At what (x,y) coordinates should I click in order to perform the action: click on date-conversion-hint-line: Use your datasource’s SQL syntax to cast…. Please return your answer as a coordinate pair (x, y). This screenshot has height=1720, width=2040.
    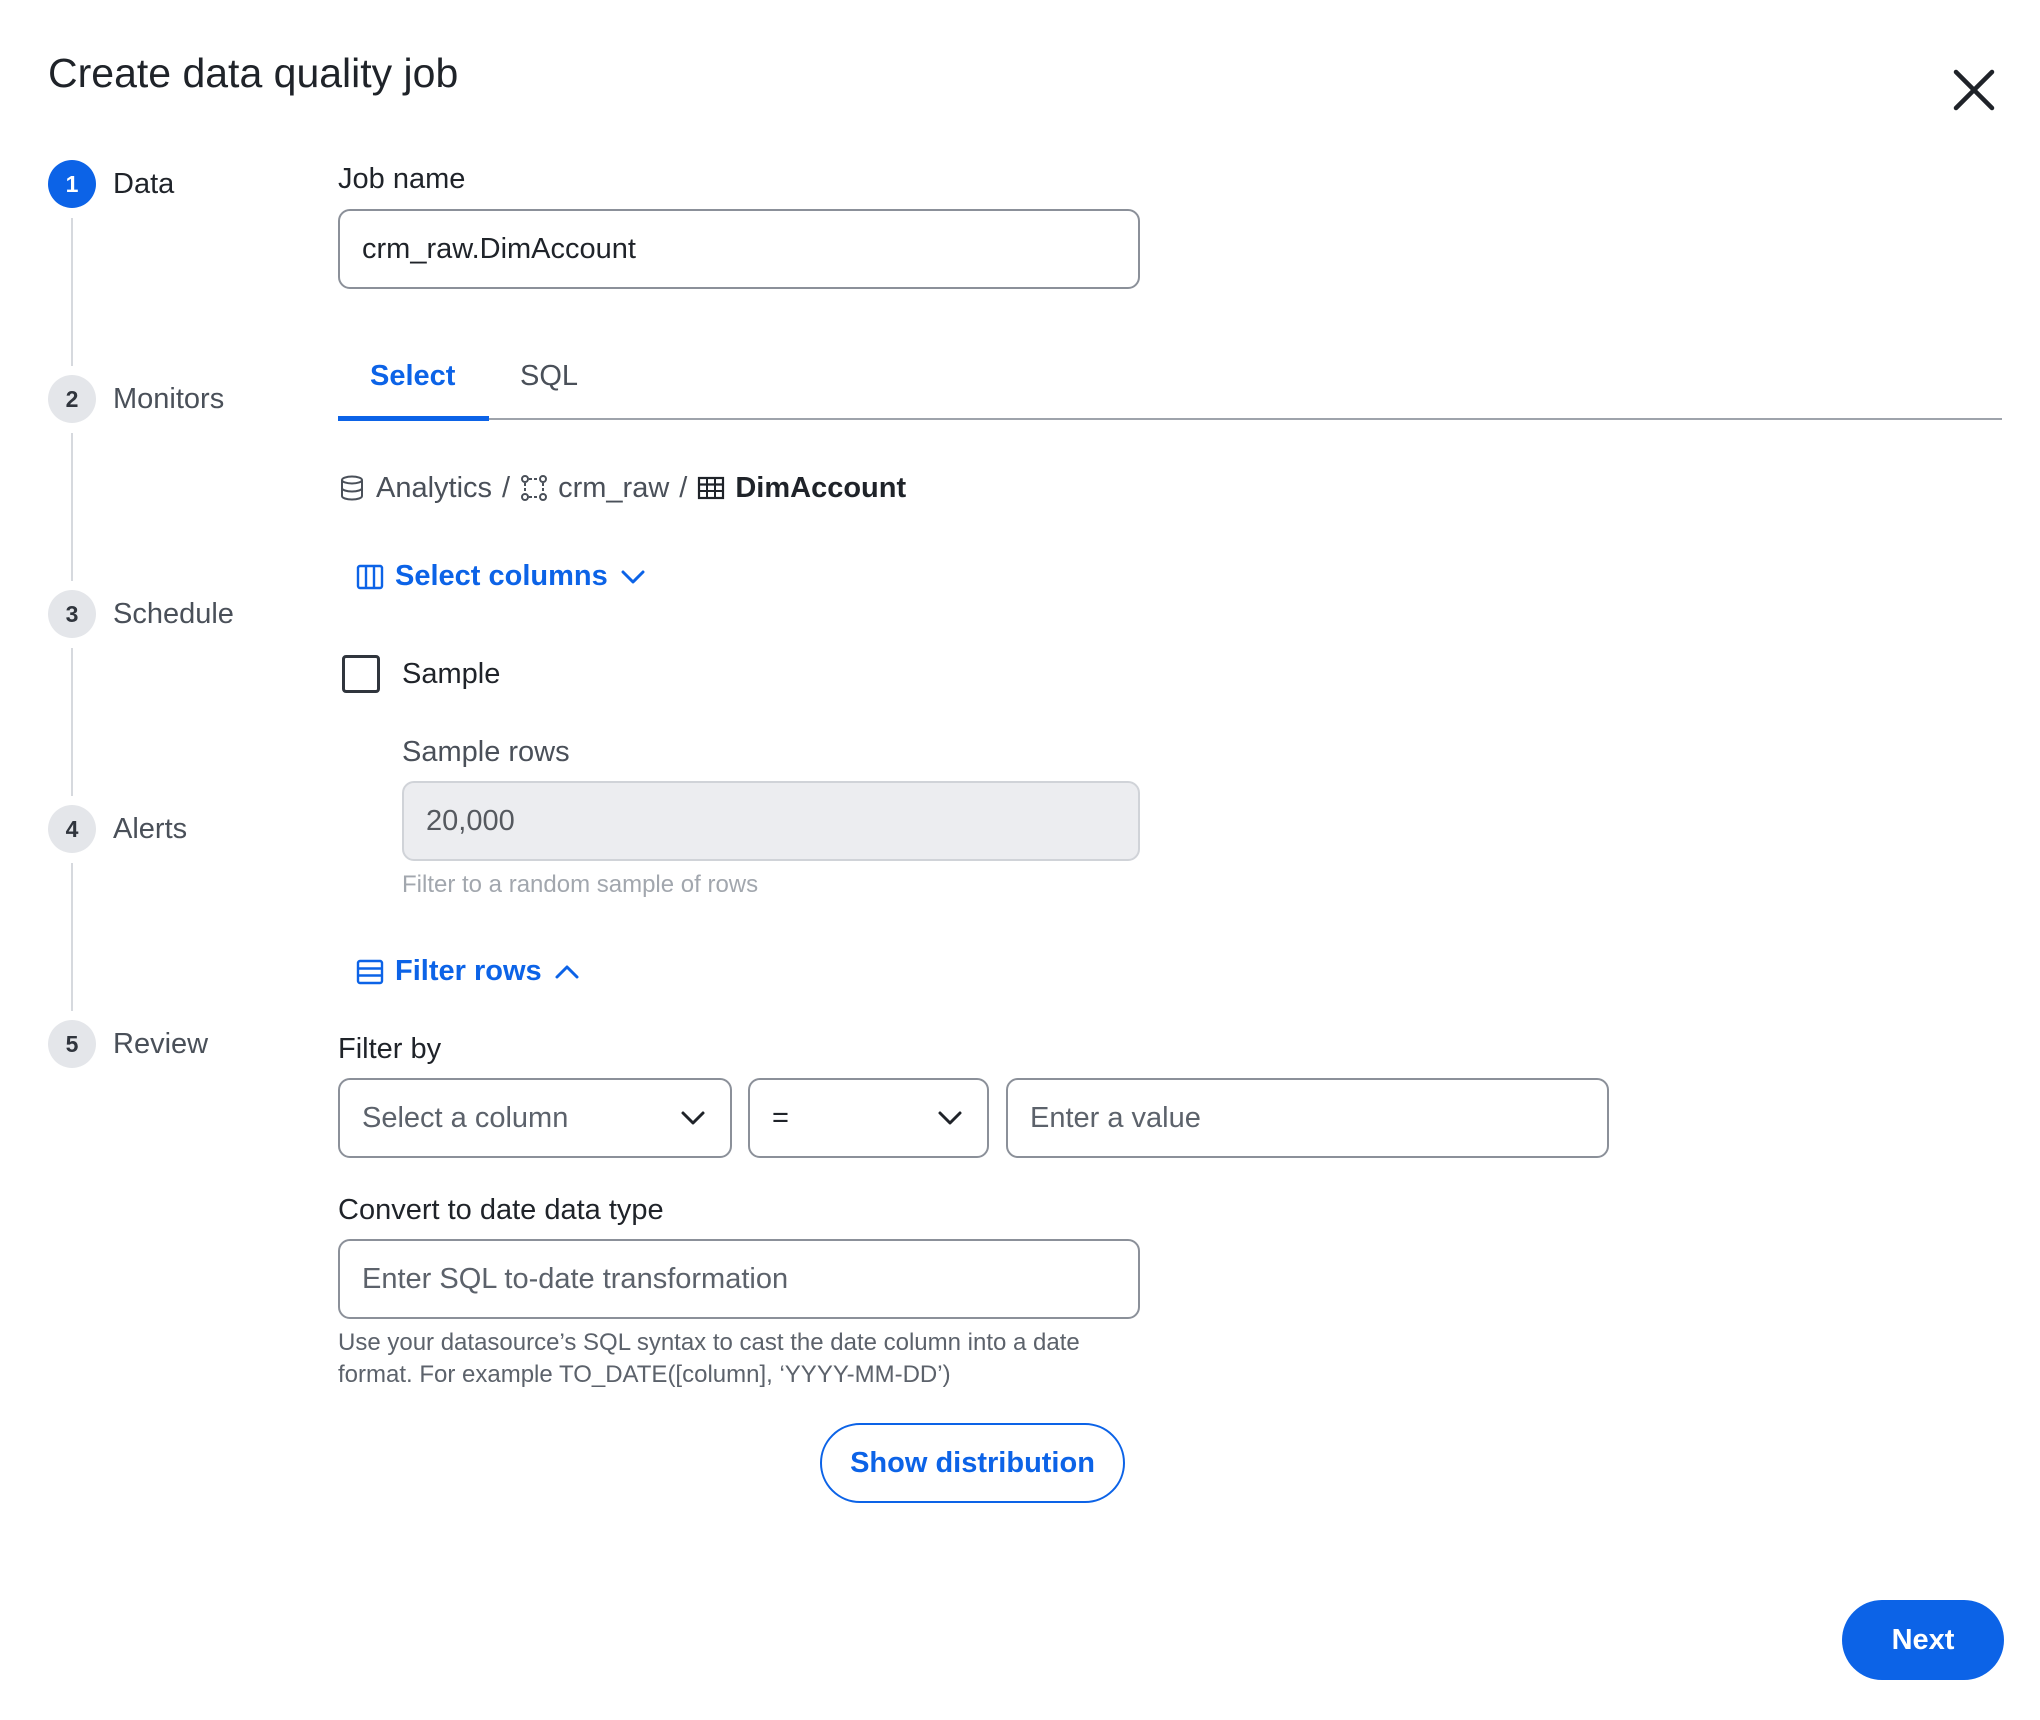
    Looking at the image, I should click on (709, 1342).